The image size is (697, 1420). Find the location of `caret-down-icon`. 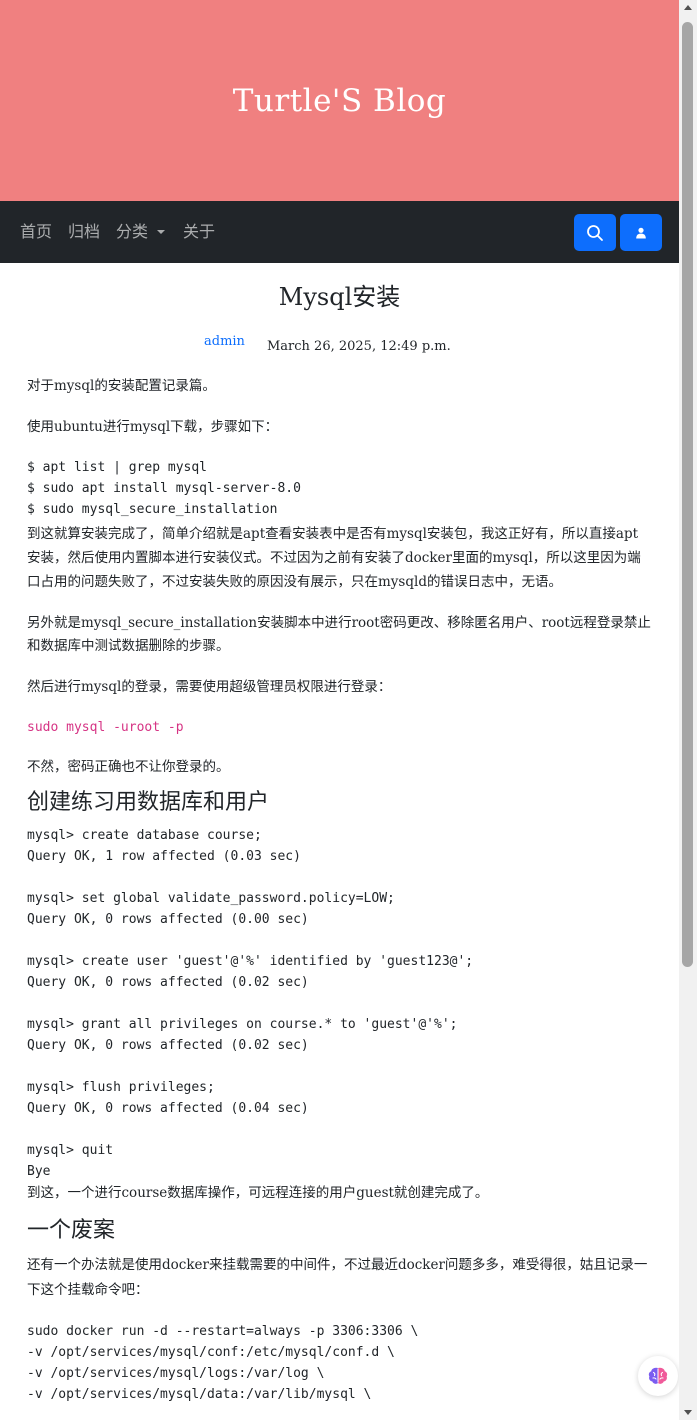

caret-down-icon is located at coordinates (161, 232).